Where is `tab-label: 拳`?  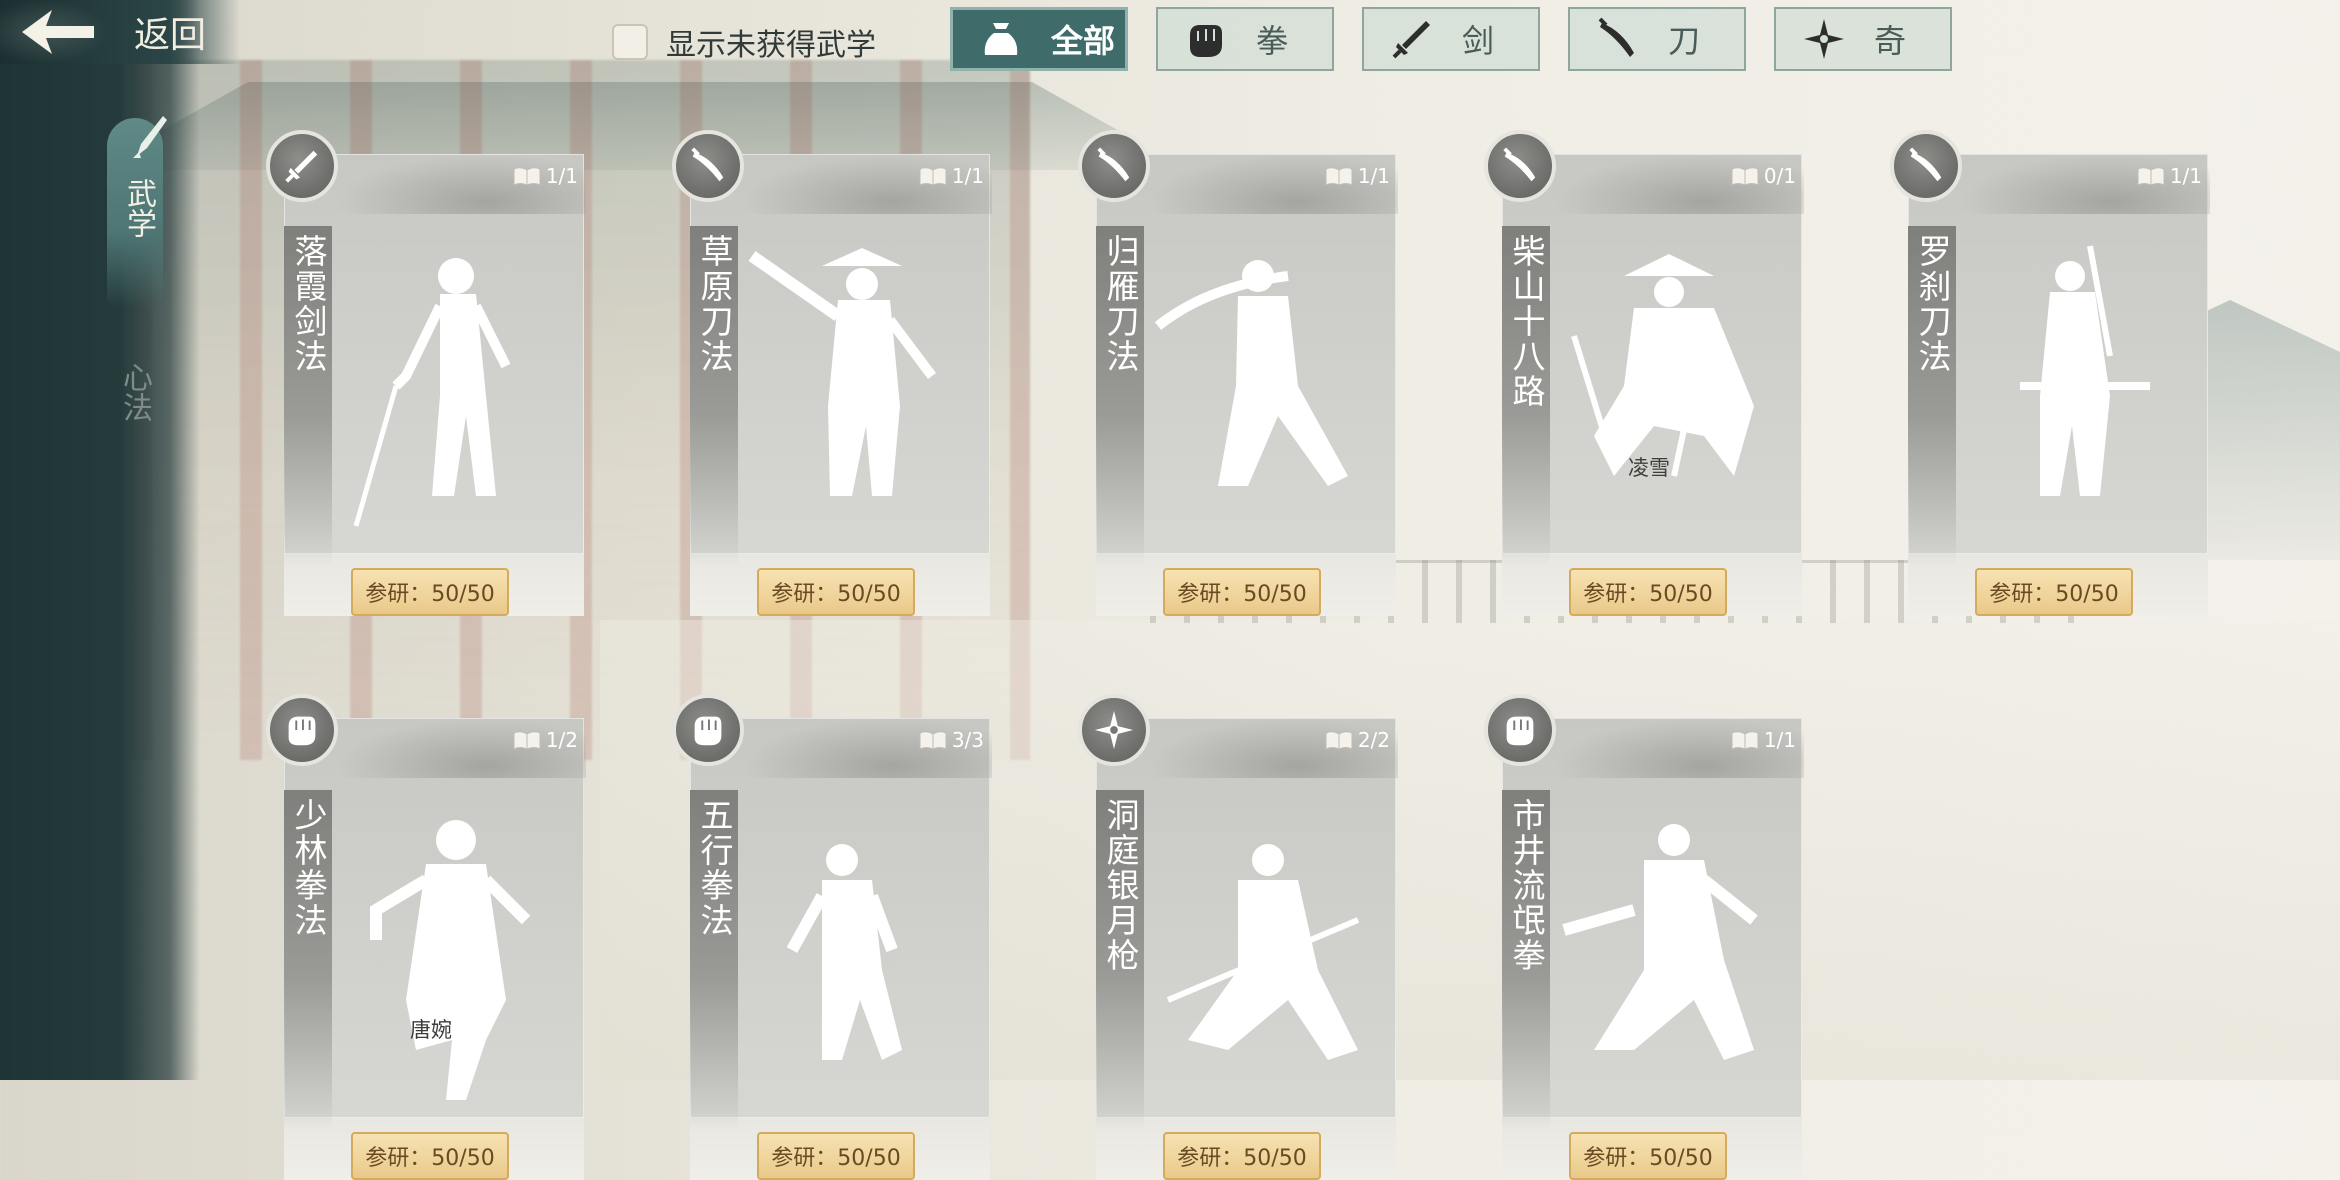 tab-label: 拳 is located at coordinates (1272, 41).